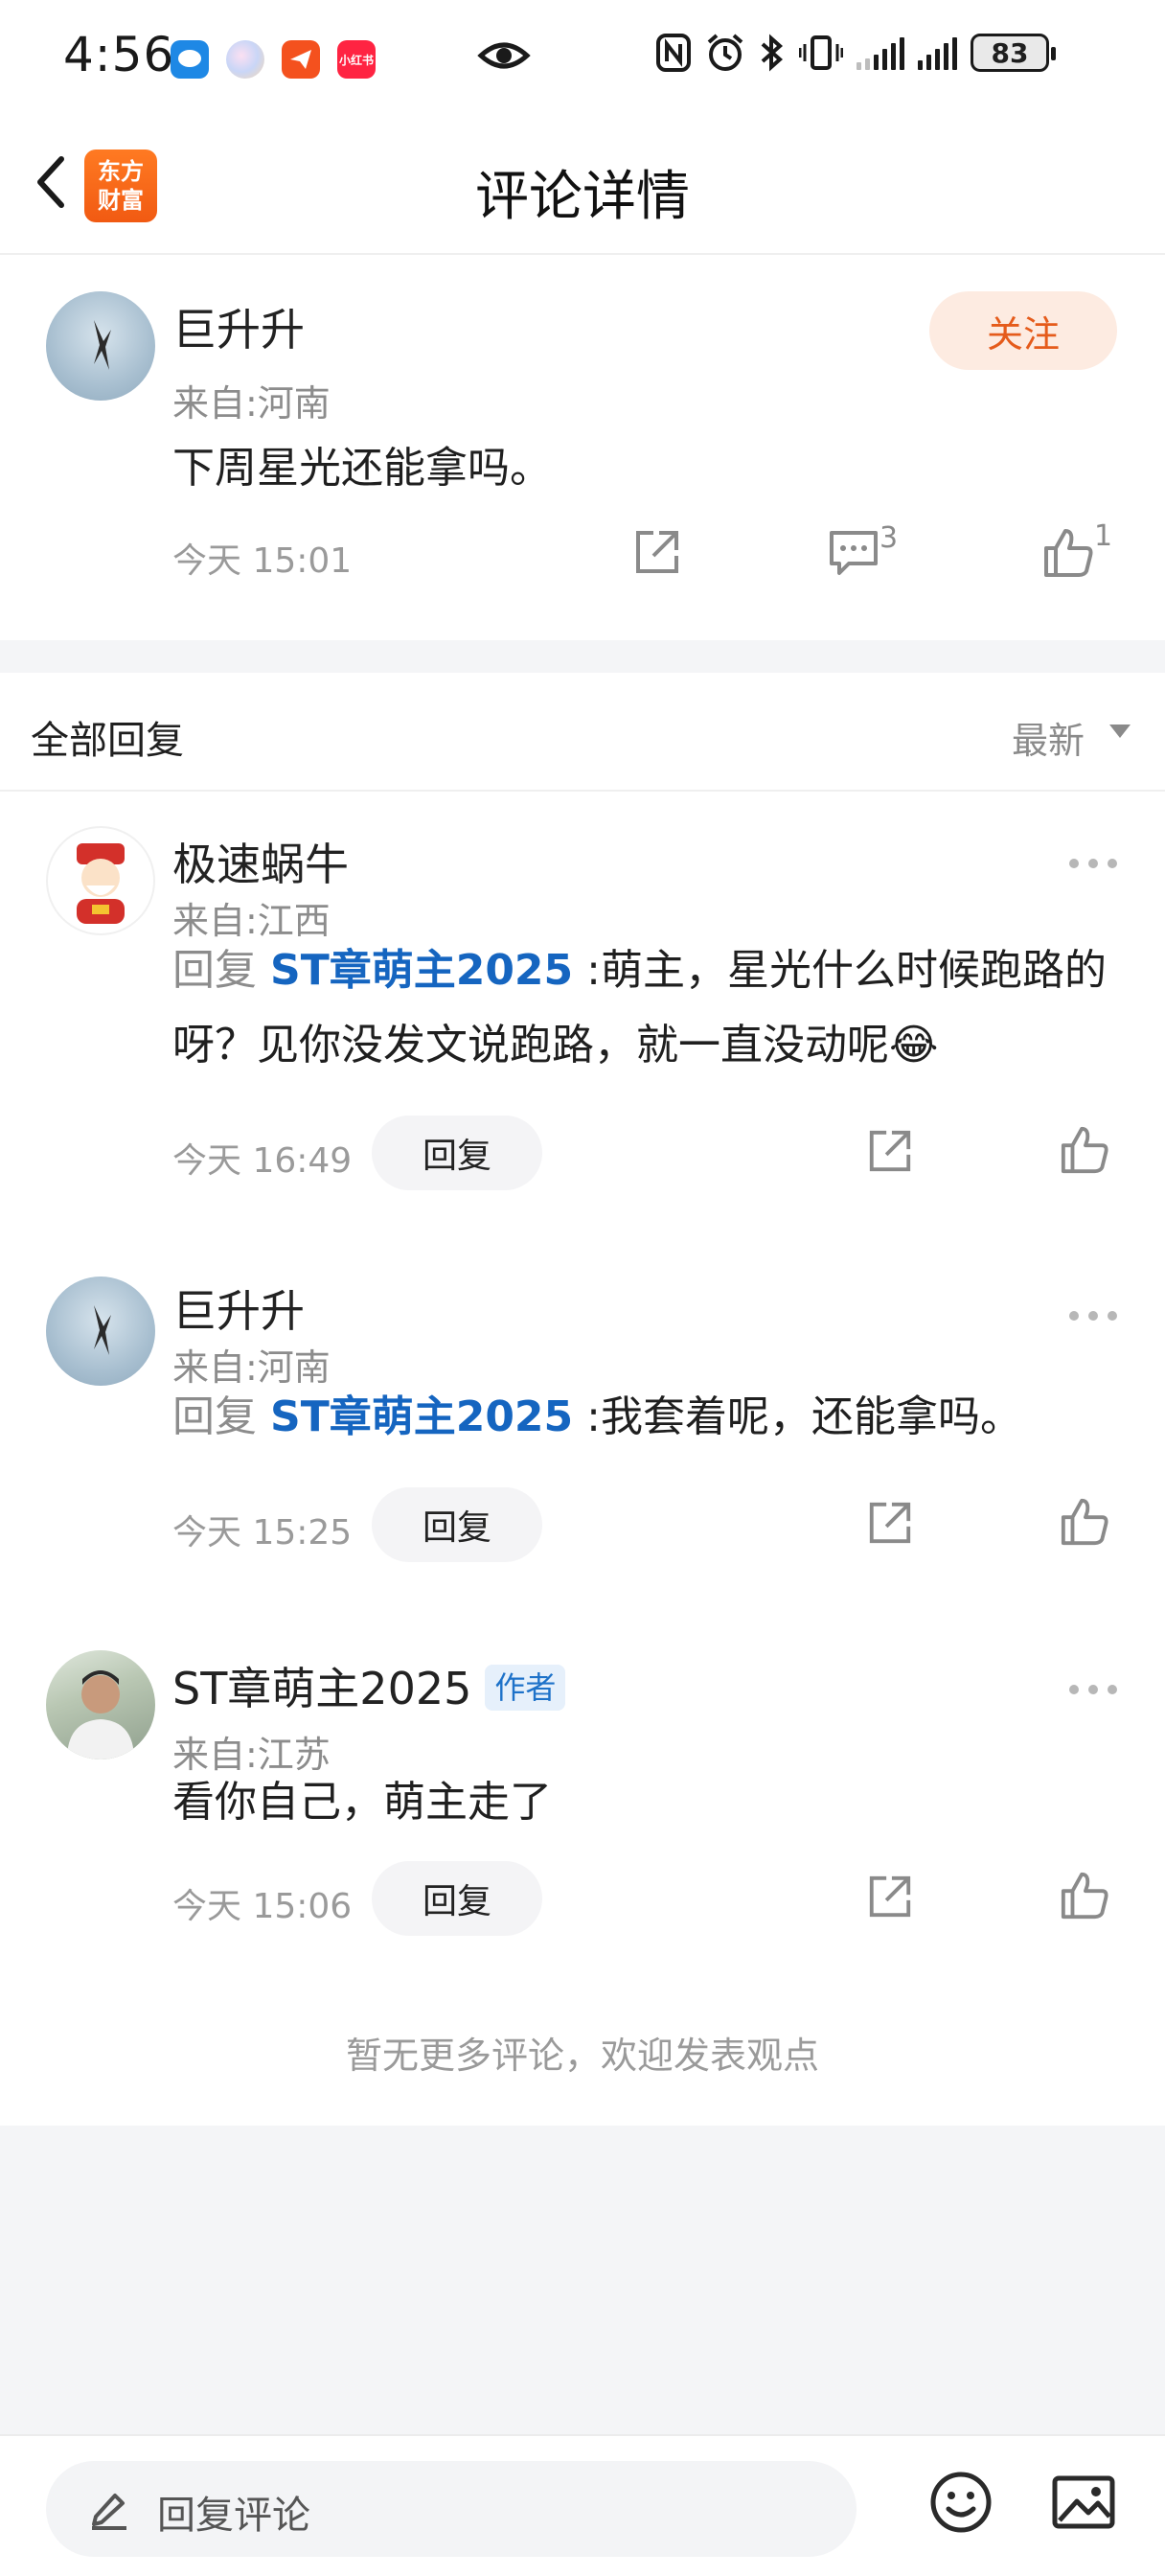 The width and height of the screenshot is (1165, 2576). What do you see at coordinates (504, 57) in the screenshot?
I see `eye-icon` at bounding box center [504, 57].